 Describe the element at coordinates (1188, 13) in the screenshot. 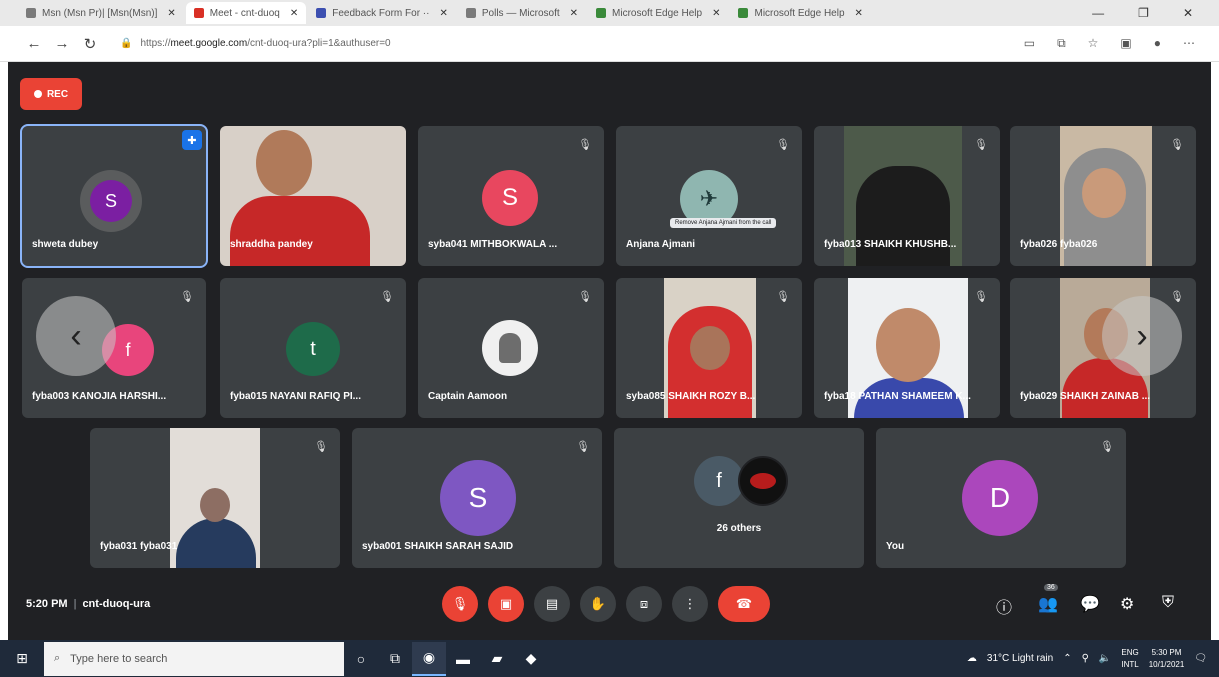

I see `close-window-button: ✕` at that location.